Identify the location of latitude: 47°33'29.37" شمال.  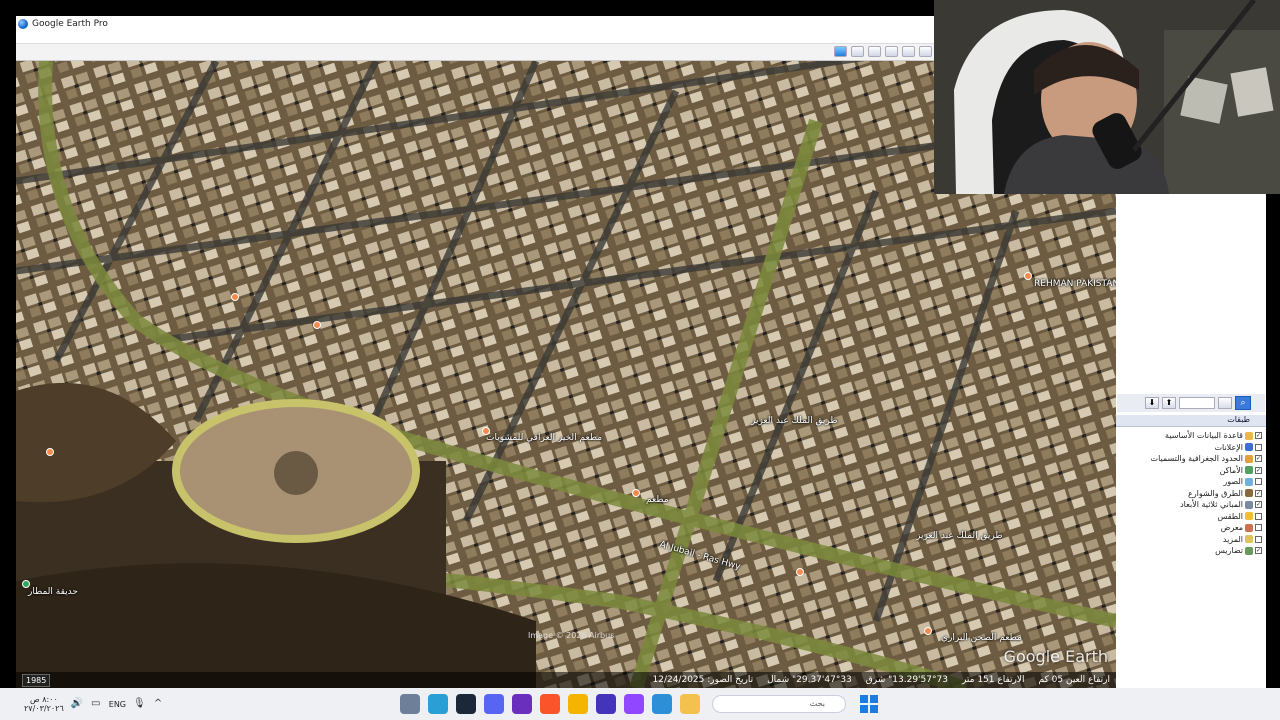
(809, 680).